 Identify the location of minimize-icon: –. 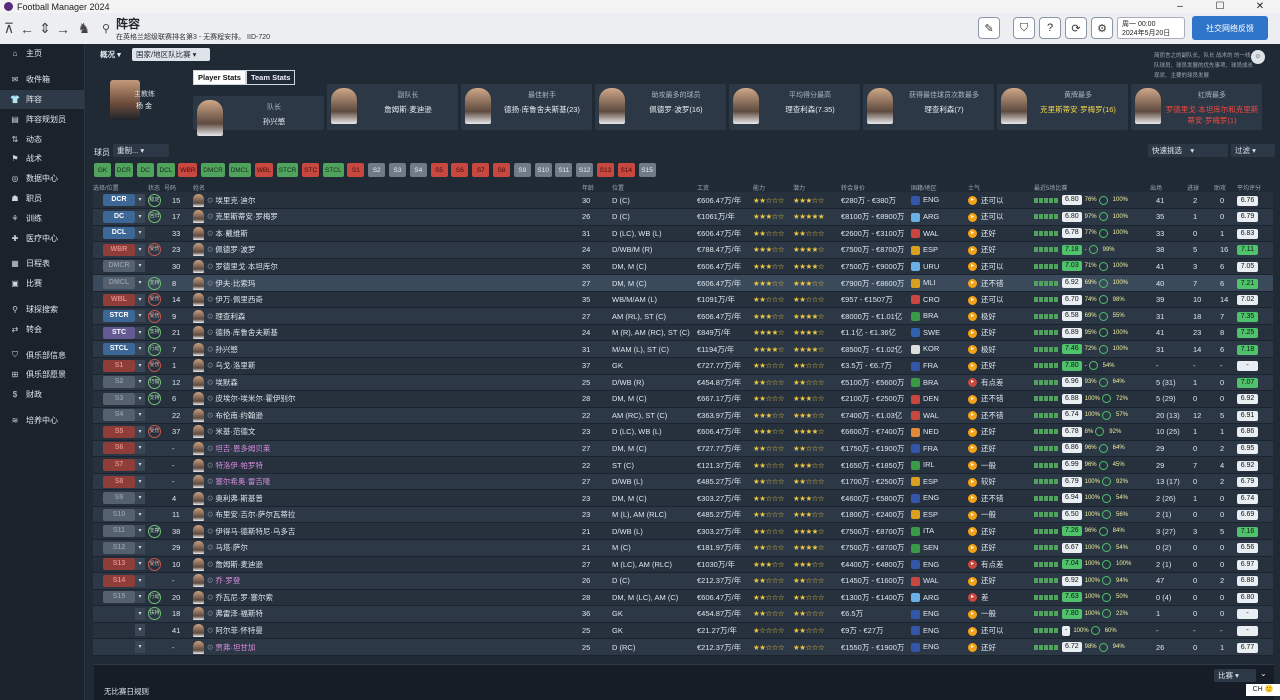
(1180, 6).